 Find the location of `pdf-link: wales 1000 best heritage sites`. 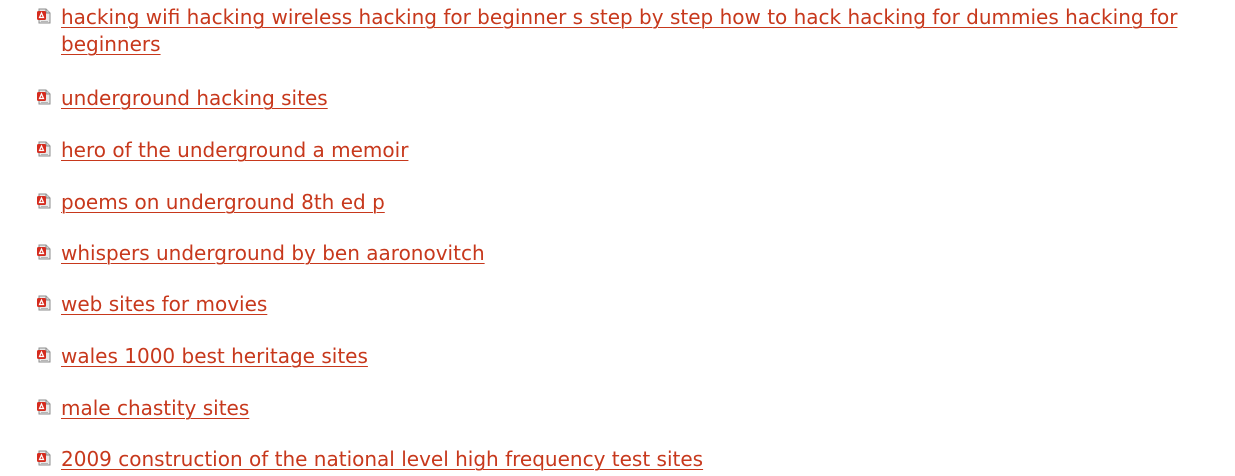

pdf-link: wales 1000 best heritage sites is located at coordinates (214, 356).